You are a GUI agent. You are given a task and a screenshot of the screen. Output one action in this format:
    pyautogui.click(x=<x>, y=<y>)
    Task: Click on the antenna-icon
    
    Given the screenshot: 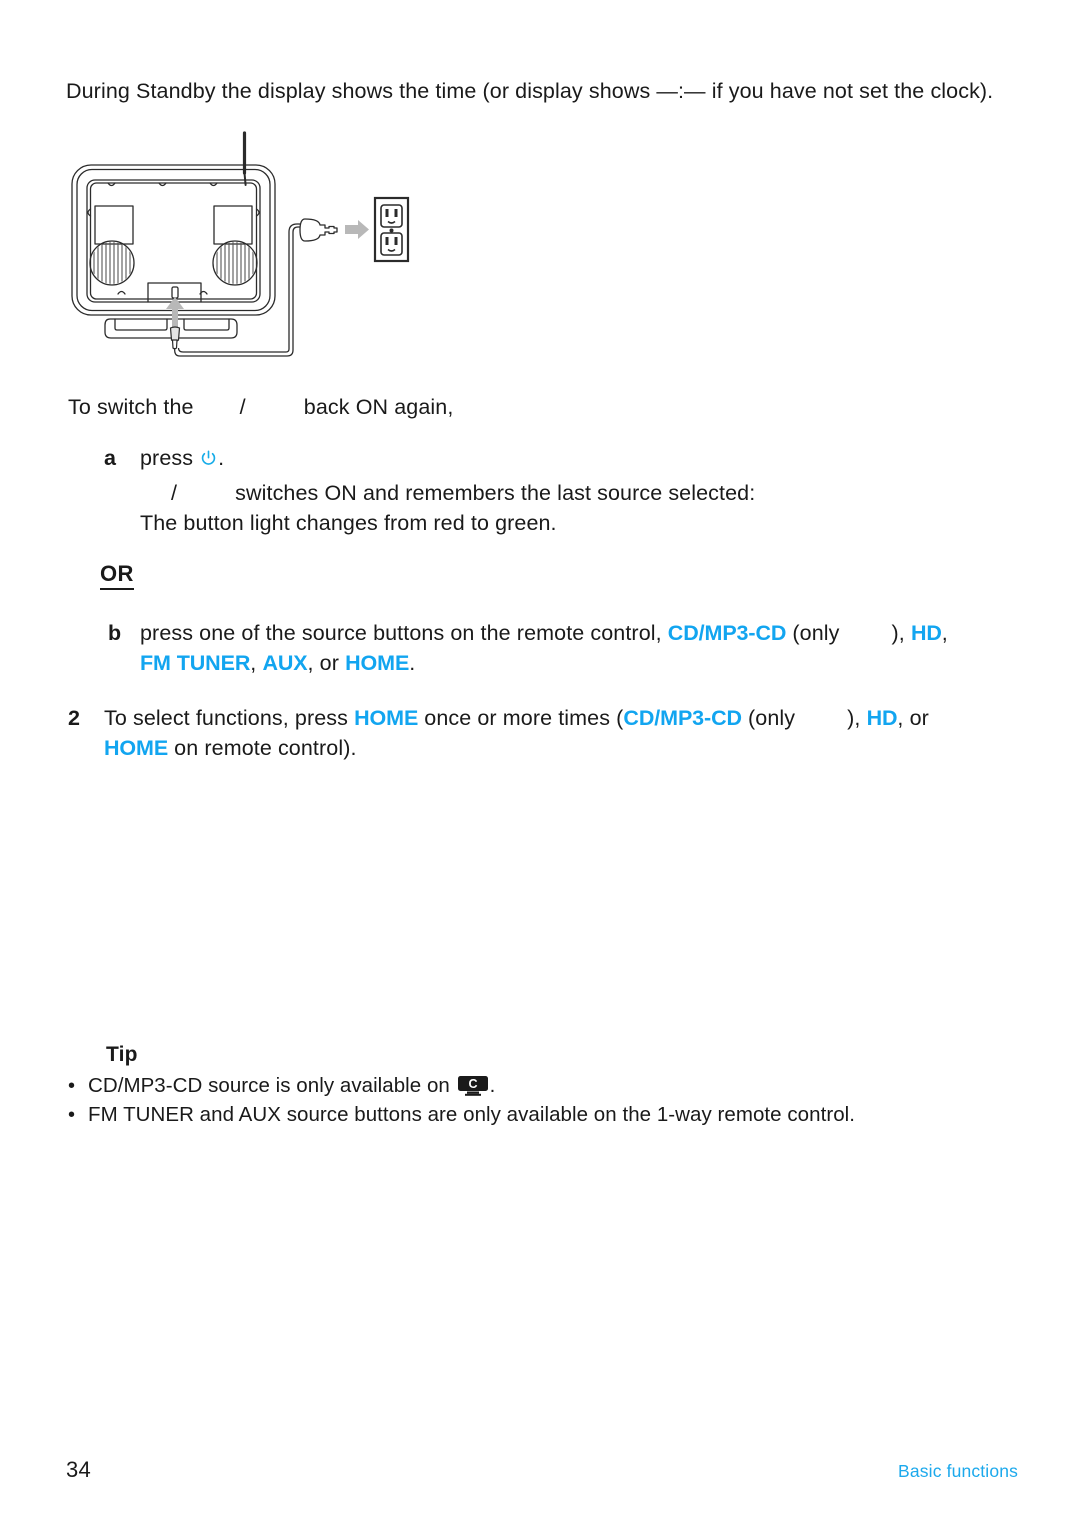 What is the action you would take?
    pyautogui.click(x=244, y=158)
    